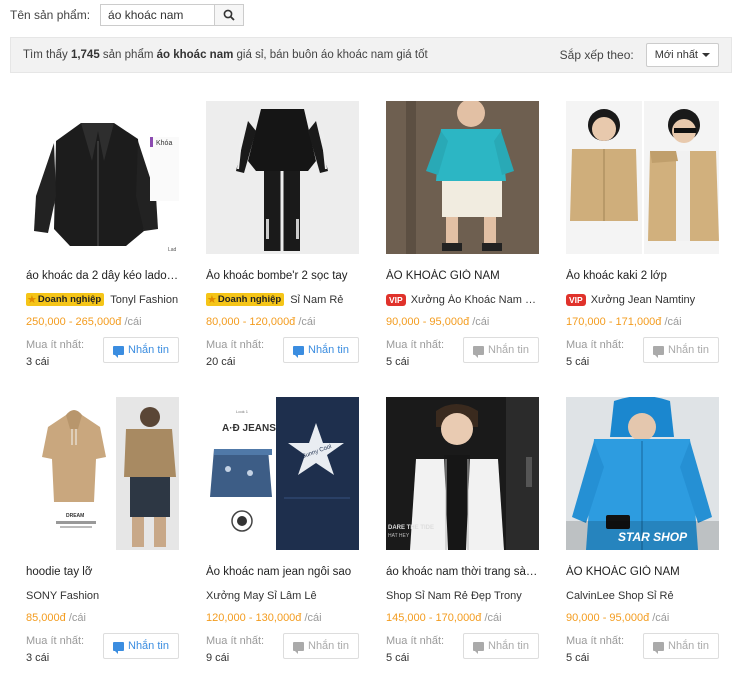 The image size is (737, 680). Describe the element at coordinates (282, 572) in the screenshot. I see `product-title: Áo khoác nam jean ngôi sao` at that location.